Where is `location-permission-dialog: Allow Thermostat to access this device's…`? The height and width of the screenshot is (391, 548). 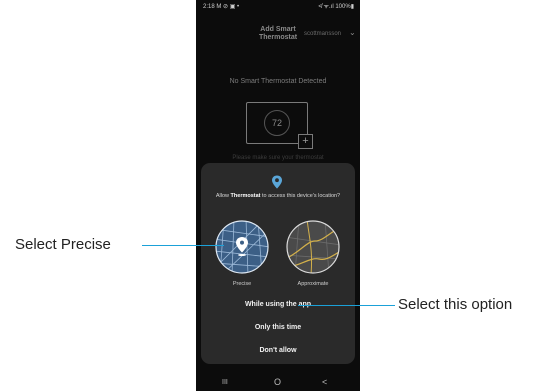 location-permission-dialog: Allow Thermostat to access this device's… is located at coordinates (278, 263).